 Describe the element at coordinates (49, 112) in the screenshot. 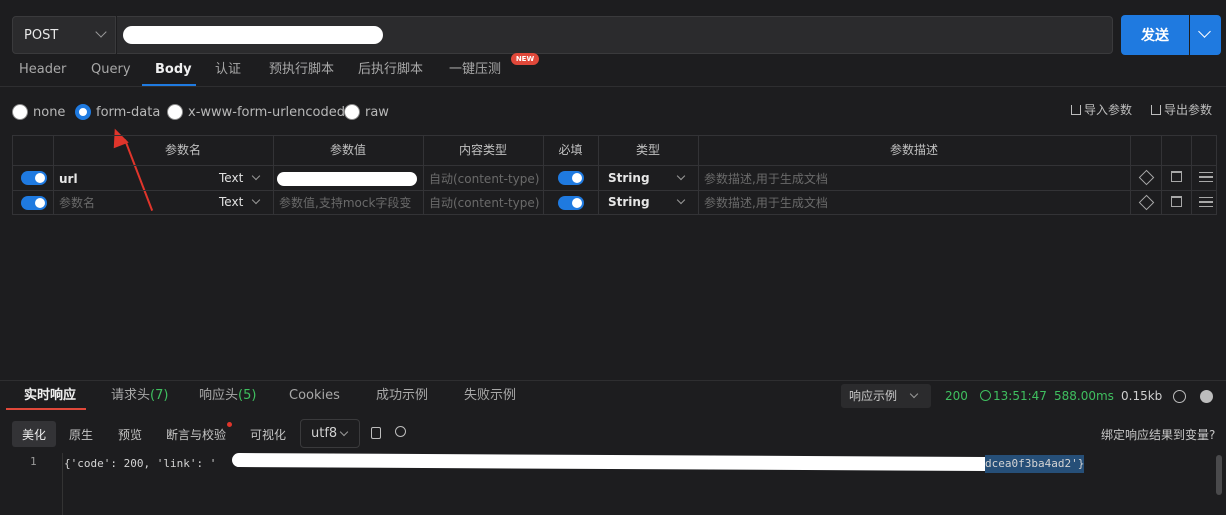

I see `radio-label-none: none` at that location.